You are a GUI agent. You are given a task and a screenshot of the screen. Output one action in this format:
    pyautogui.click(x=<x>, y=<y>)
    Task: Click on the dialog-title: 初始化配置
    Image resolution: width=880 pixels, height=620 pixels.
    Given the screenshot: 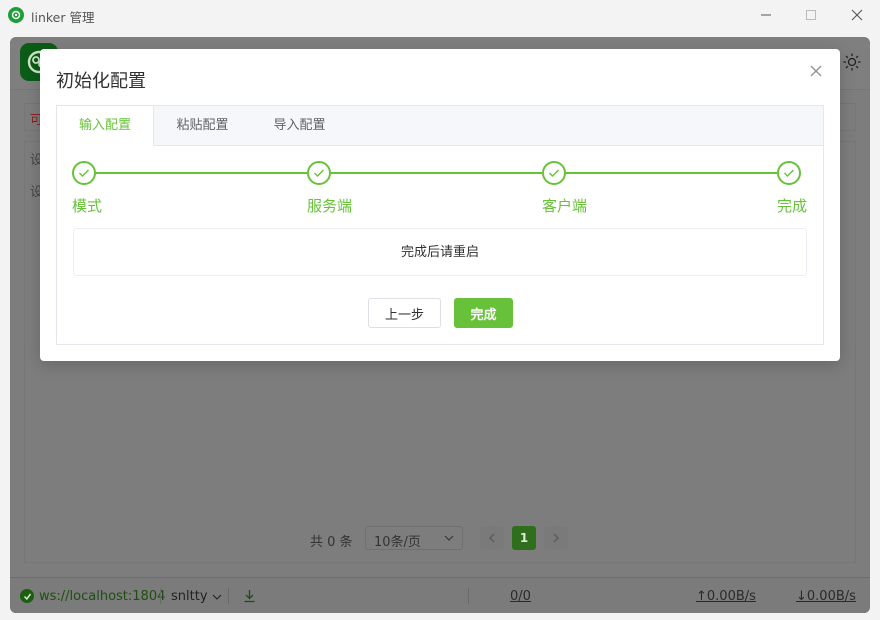 What is the action you would take?
    pyautogui.click(x=101, y=81)
    